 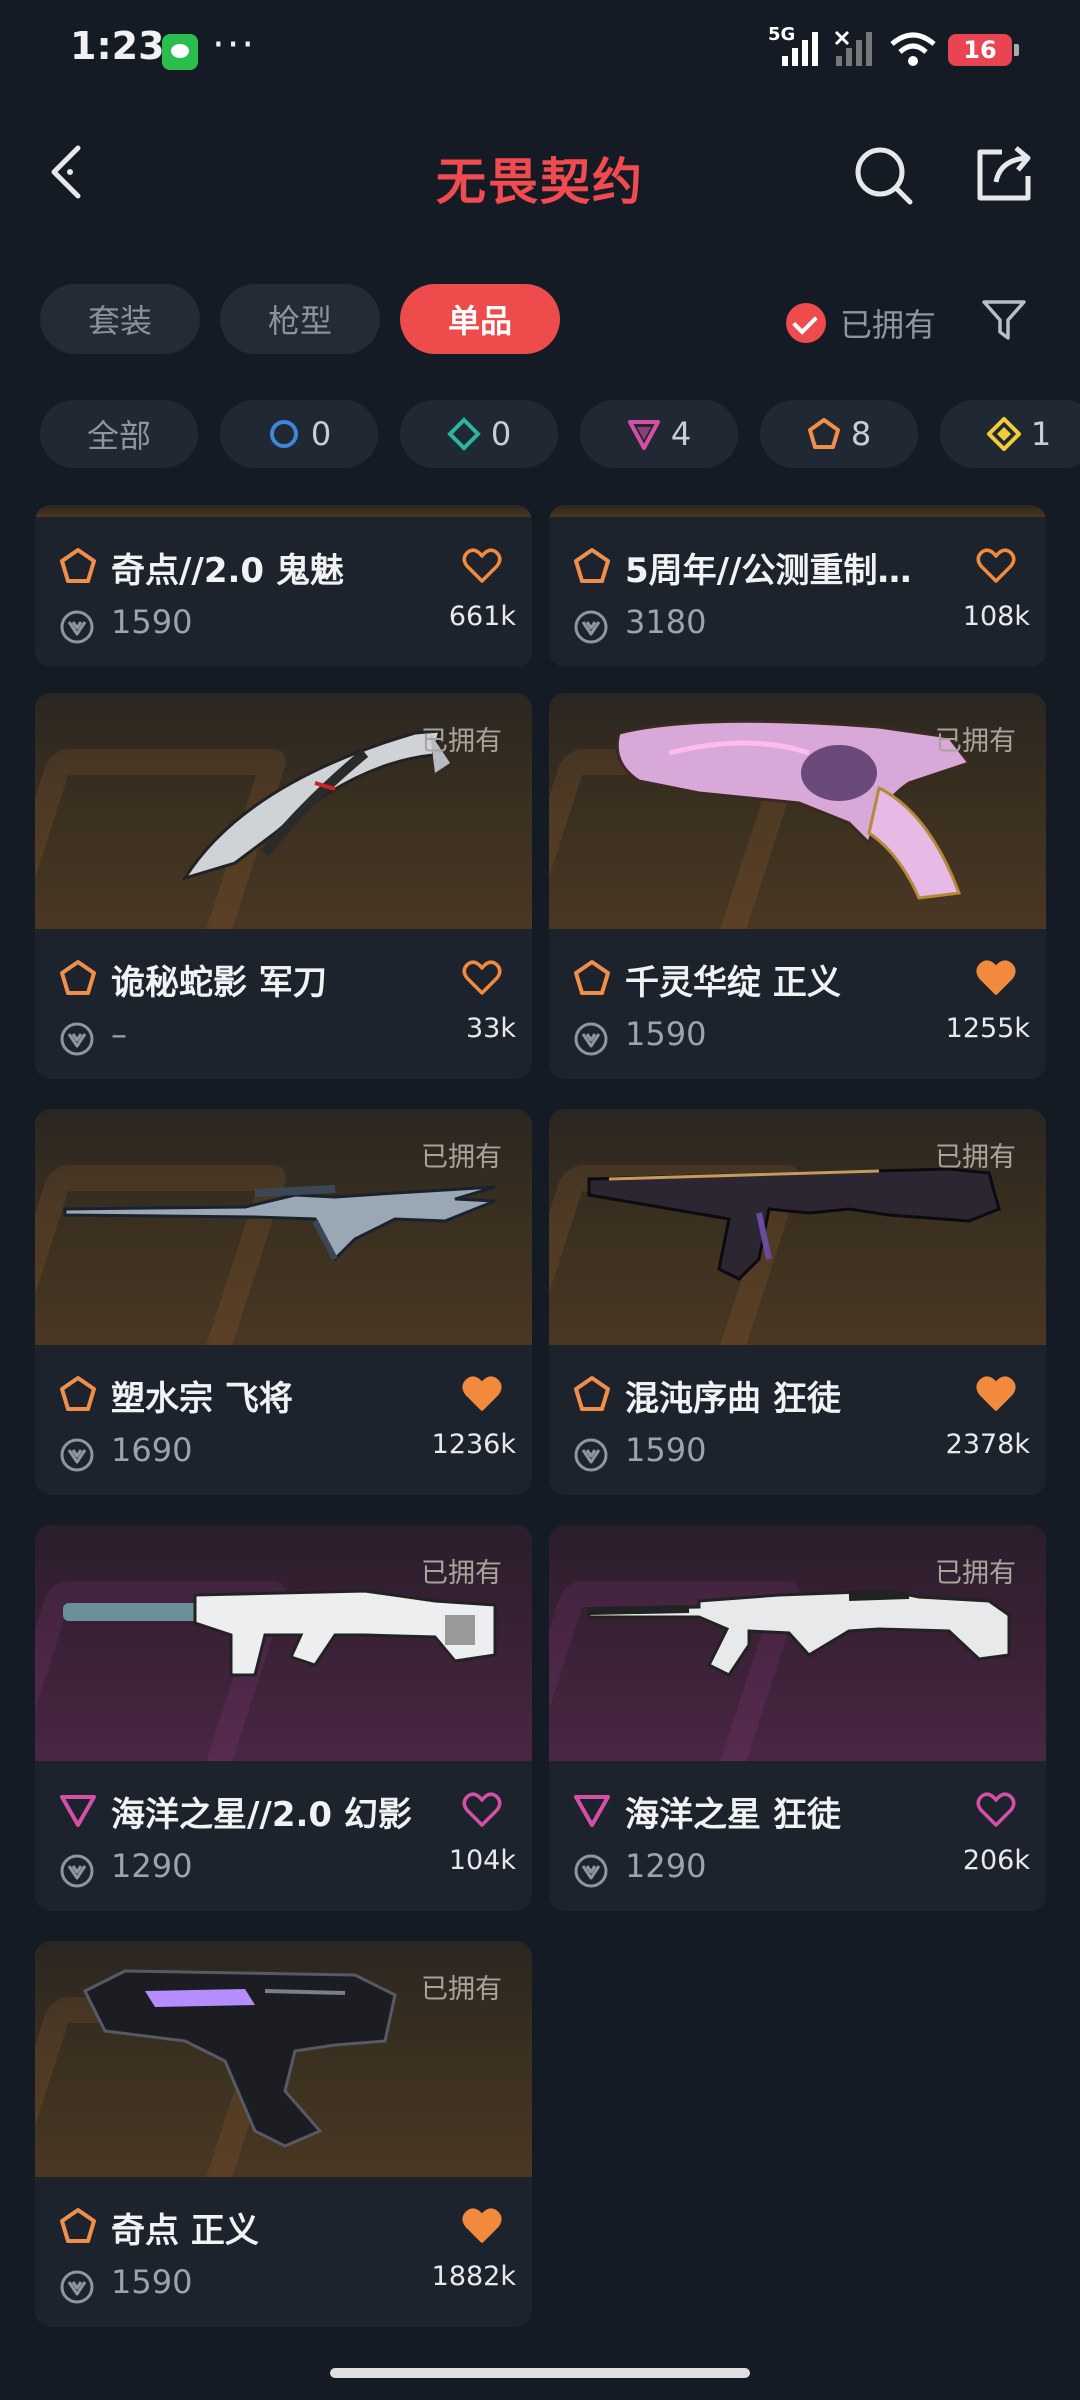 What do you see at coordinates (797, 592) in the screenshot?
I see `item-info: 5周年//公测重制… 3180 108k` at bounding box center [797, 592].